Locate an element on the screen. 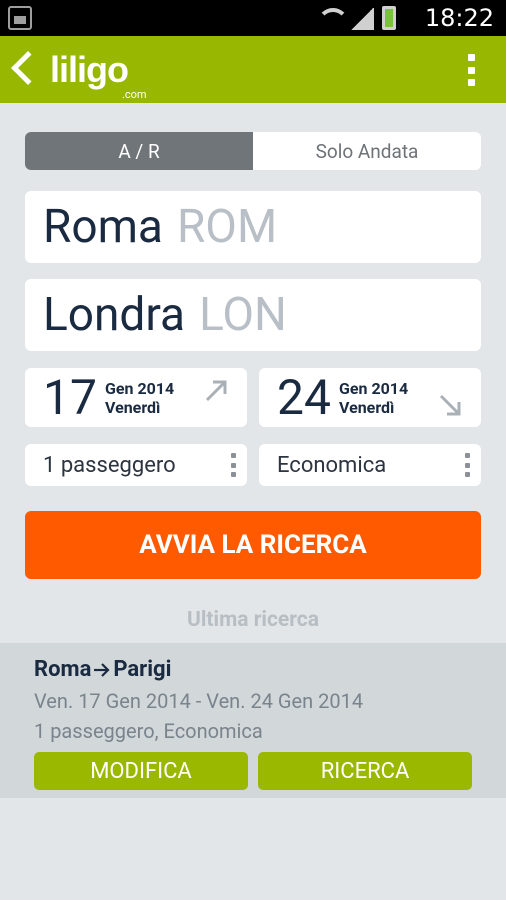 This screenshot has width=506, height=900. tab-one-way: Solo Andata is located at coordinates (367, 151).